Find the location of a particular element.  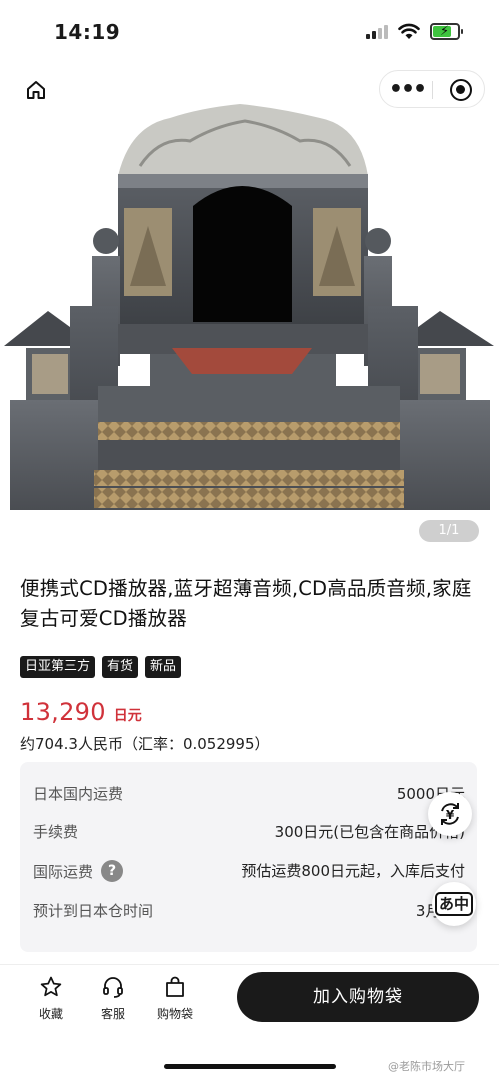

more-dots-icon: ••• is located at coordinates (408, 90).